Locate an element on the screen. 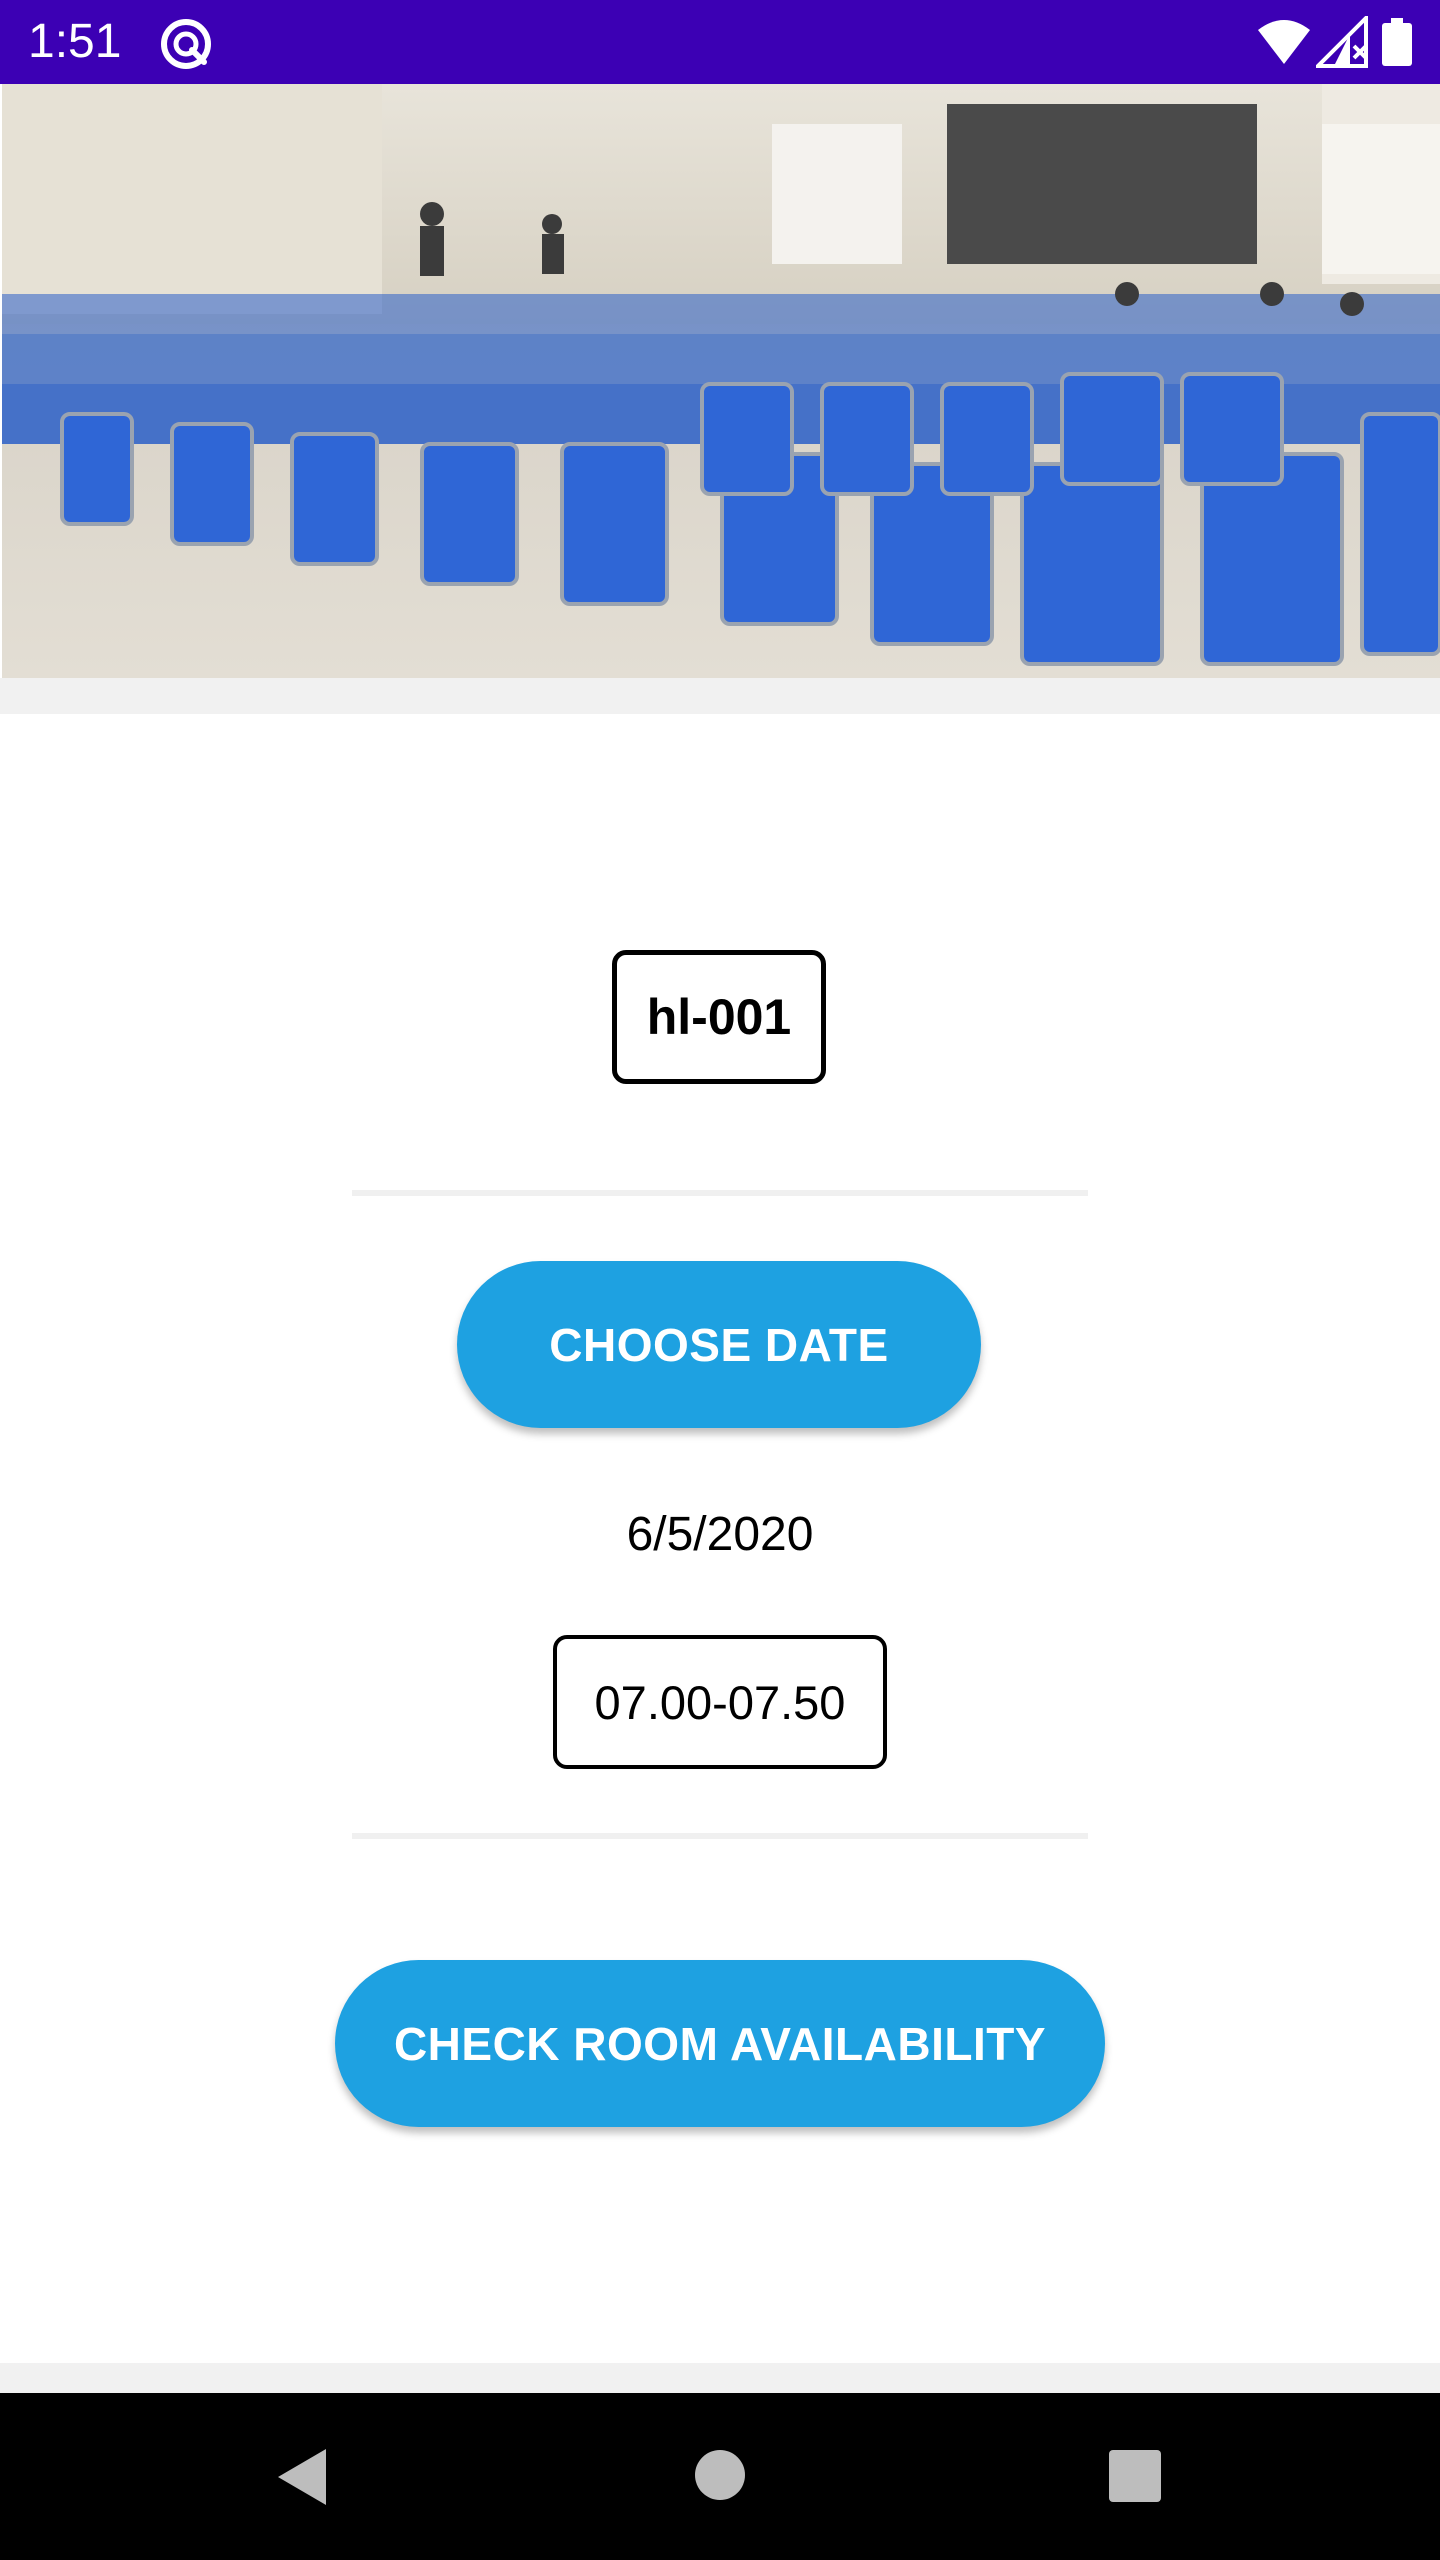  recents-icon is located at coordinates (1135, 2476).